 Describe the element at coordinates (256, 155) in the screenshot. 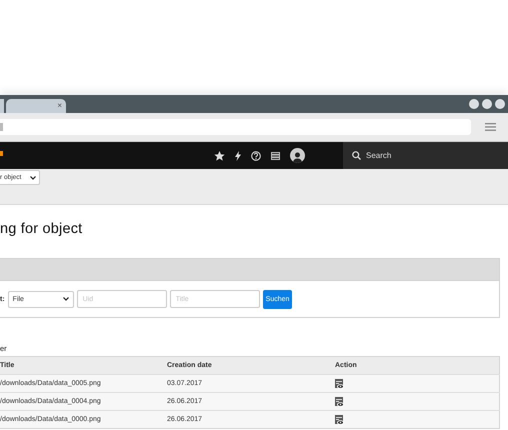

I see `help-icon` at that location.